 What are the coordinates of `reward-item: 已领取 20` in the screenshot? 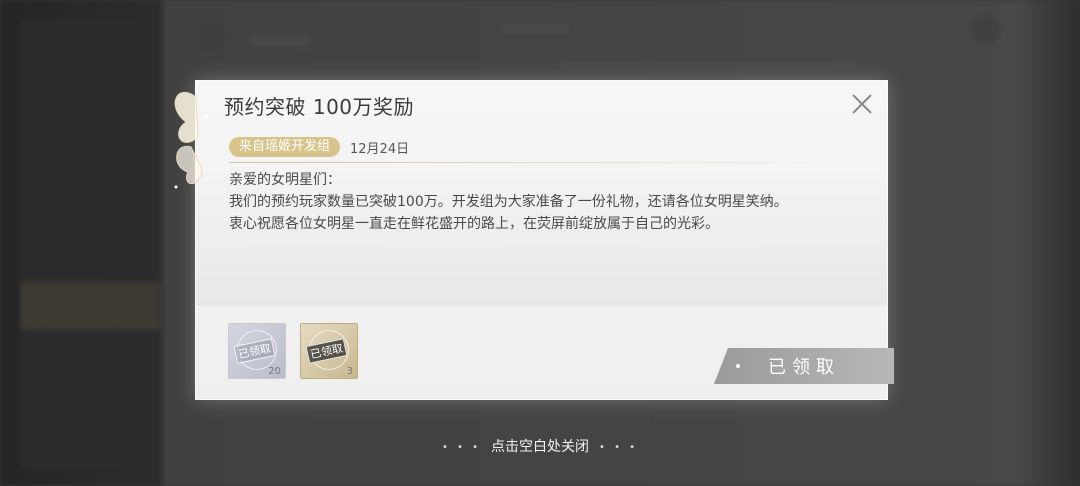 It's located at (257, 351).